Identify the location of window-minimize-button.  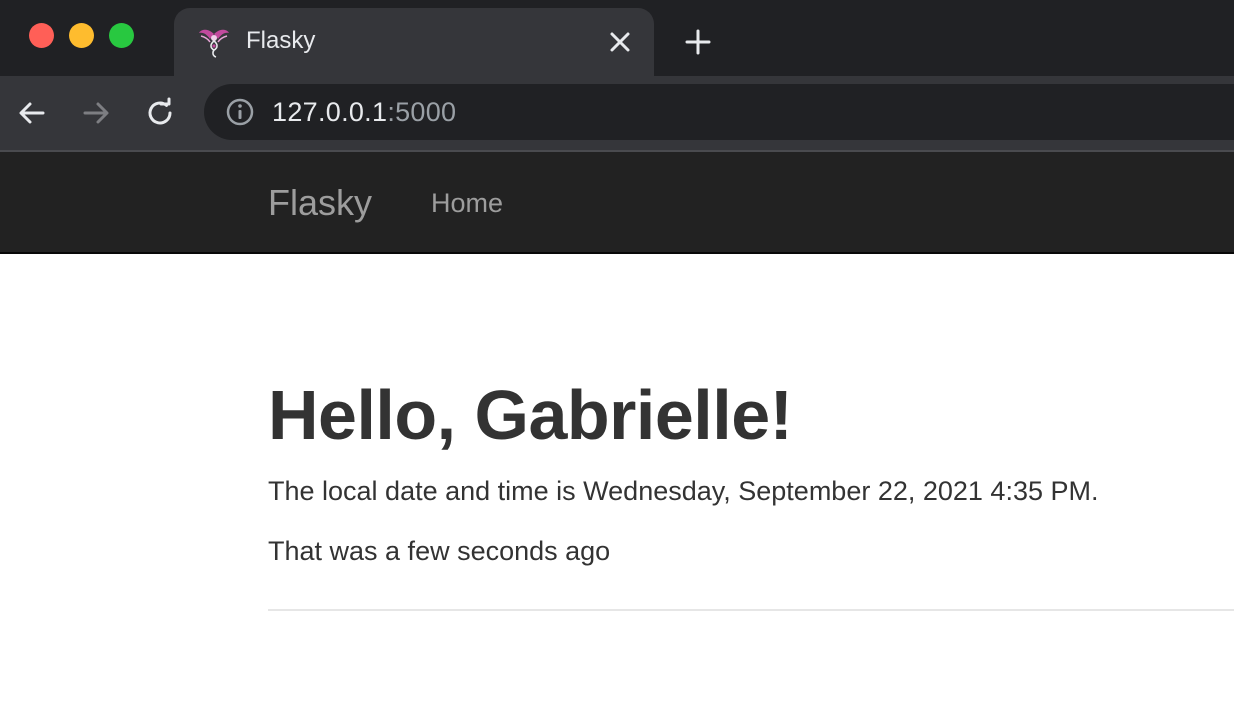
(81, 35).